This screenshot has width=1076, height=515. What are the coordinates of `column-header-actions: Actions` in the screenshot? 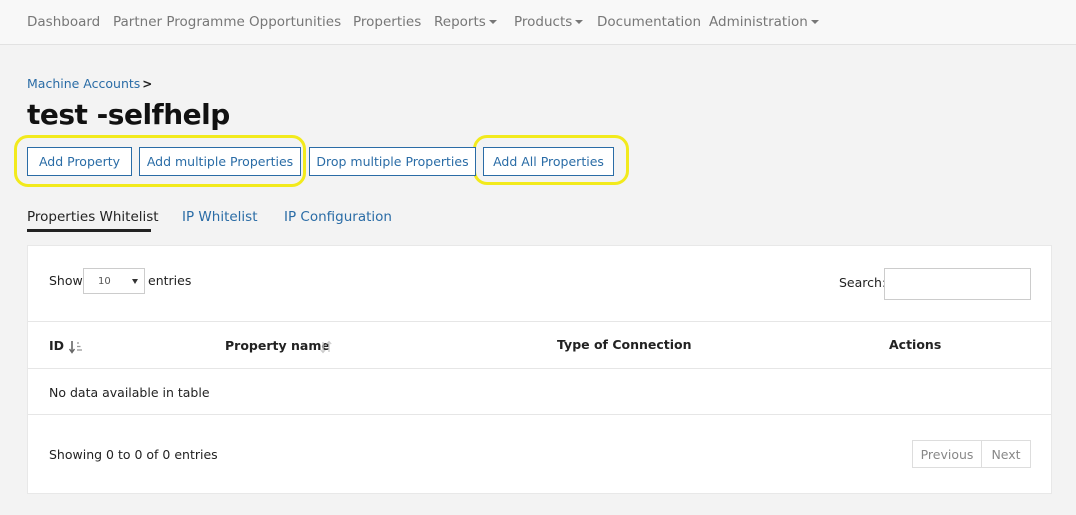 It's located at (915, 344).